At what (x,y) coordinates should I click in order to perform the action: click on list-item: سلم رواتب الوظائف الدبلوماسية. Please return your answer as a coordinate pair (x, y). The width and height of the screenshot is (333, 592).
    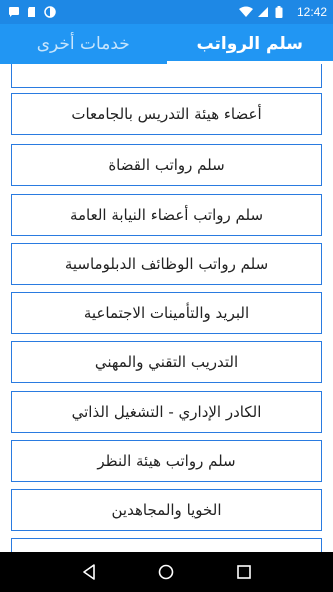
    Looking at the image, I should click on (166, 264).